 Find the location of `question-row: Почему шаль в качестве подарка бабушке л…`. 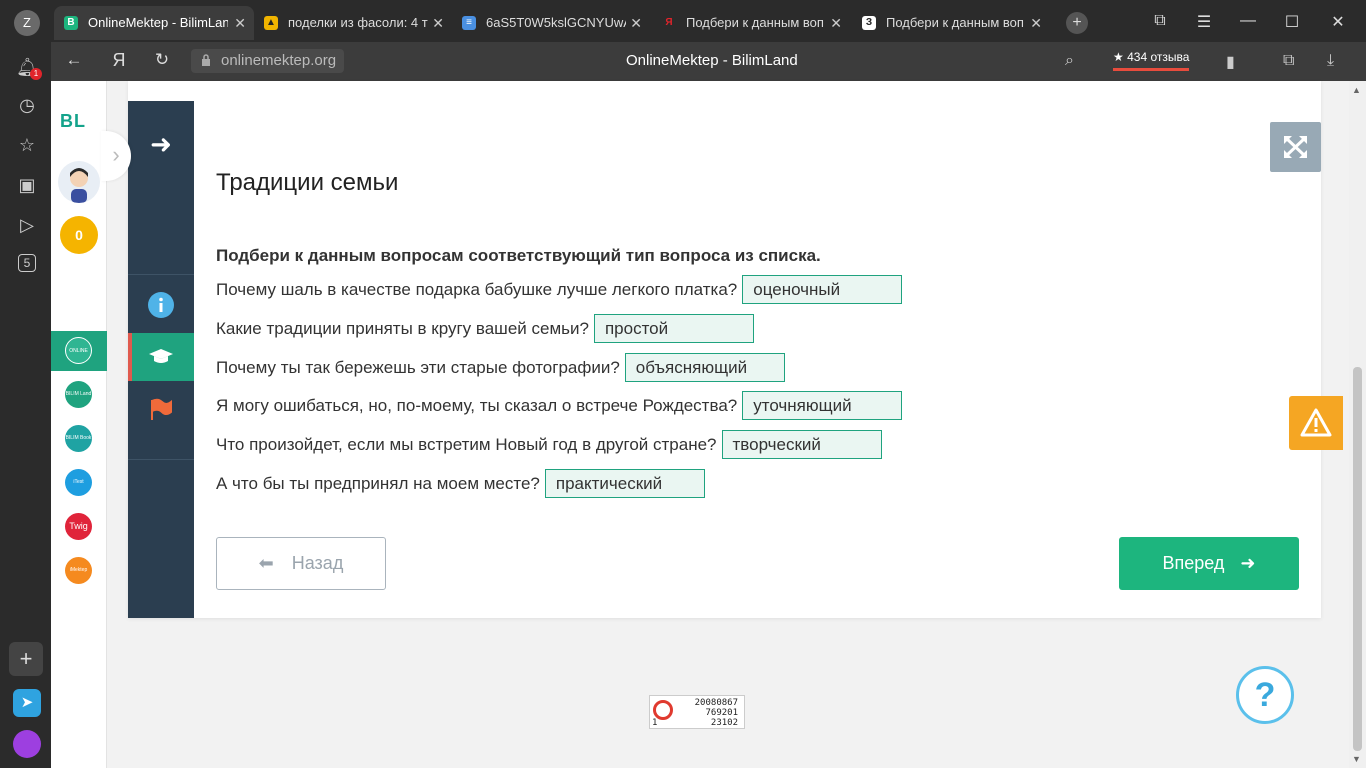

question-row: Почему шаль в качестве подарка бабушке л… is located at coordinates (559, 289).